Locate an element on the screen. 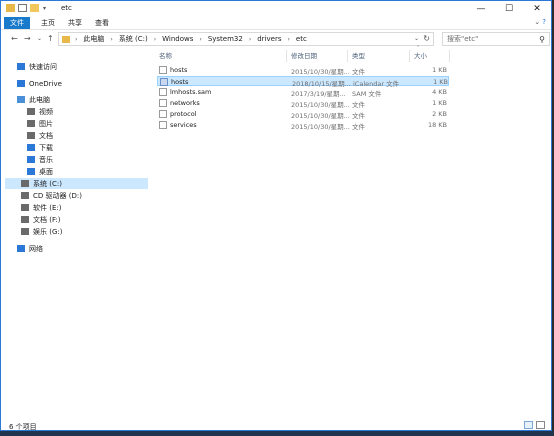 This screenshot has width=554, height=436. customize-toolbar-icon: ▾ is located at coordinates (44, 8).